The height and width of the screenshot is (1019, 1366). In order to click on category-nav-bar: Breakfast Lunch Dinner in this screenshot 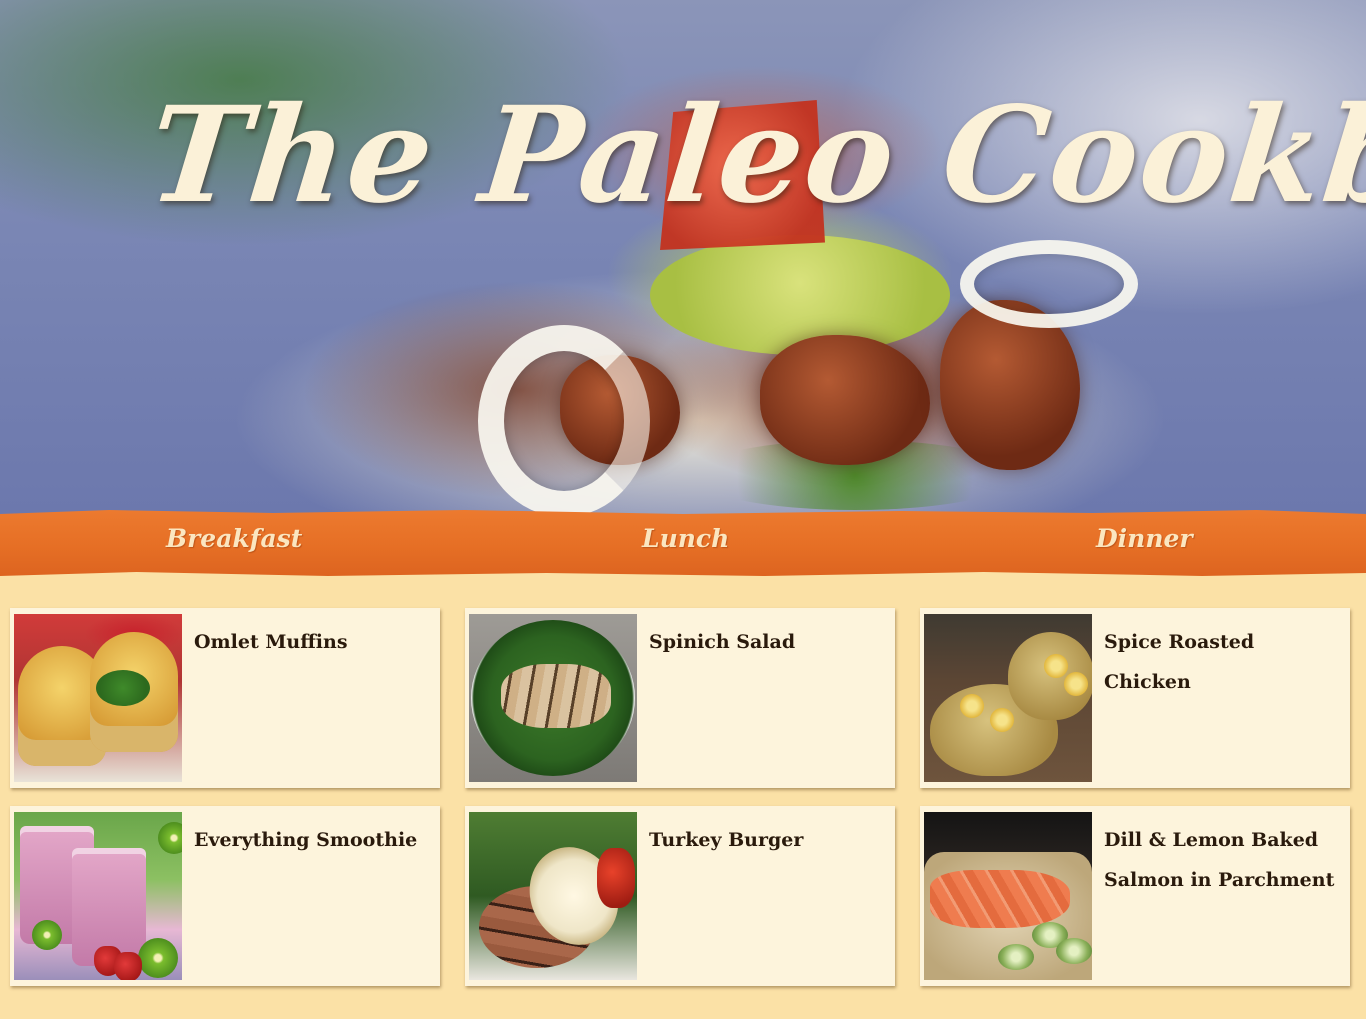, I will do `click(683, 543)`.